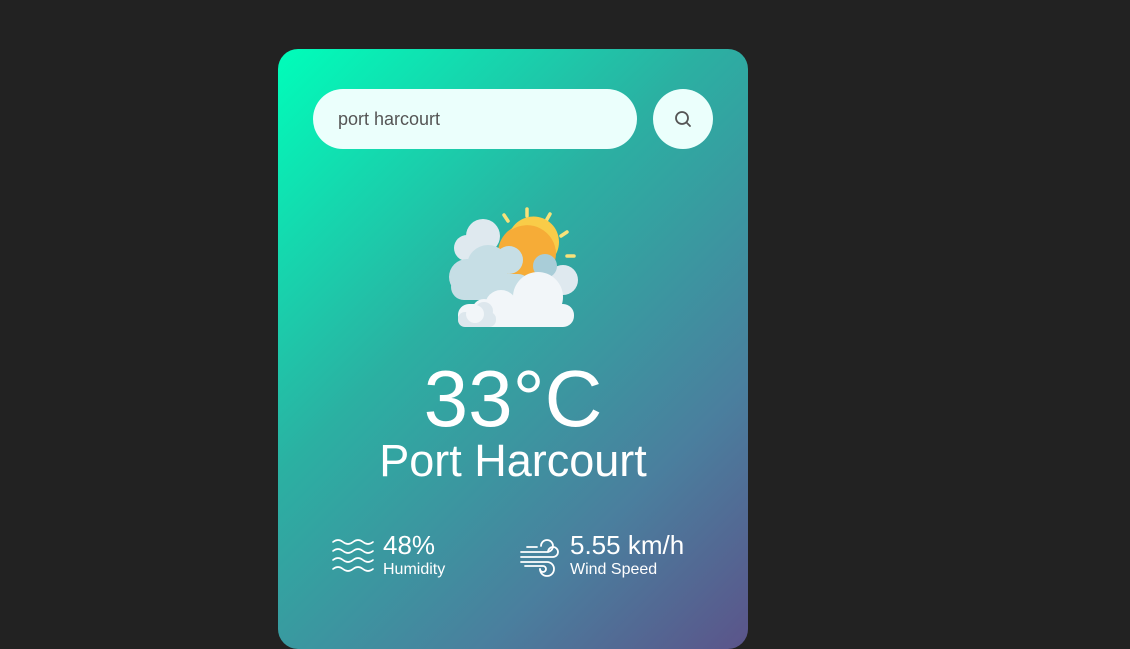 The width and height of the screenshot is (1130, 649). I want to click on humidity-waves-icon, so click(353, 555).